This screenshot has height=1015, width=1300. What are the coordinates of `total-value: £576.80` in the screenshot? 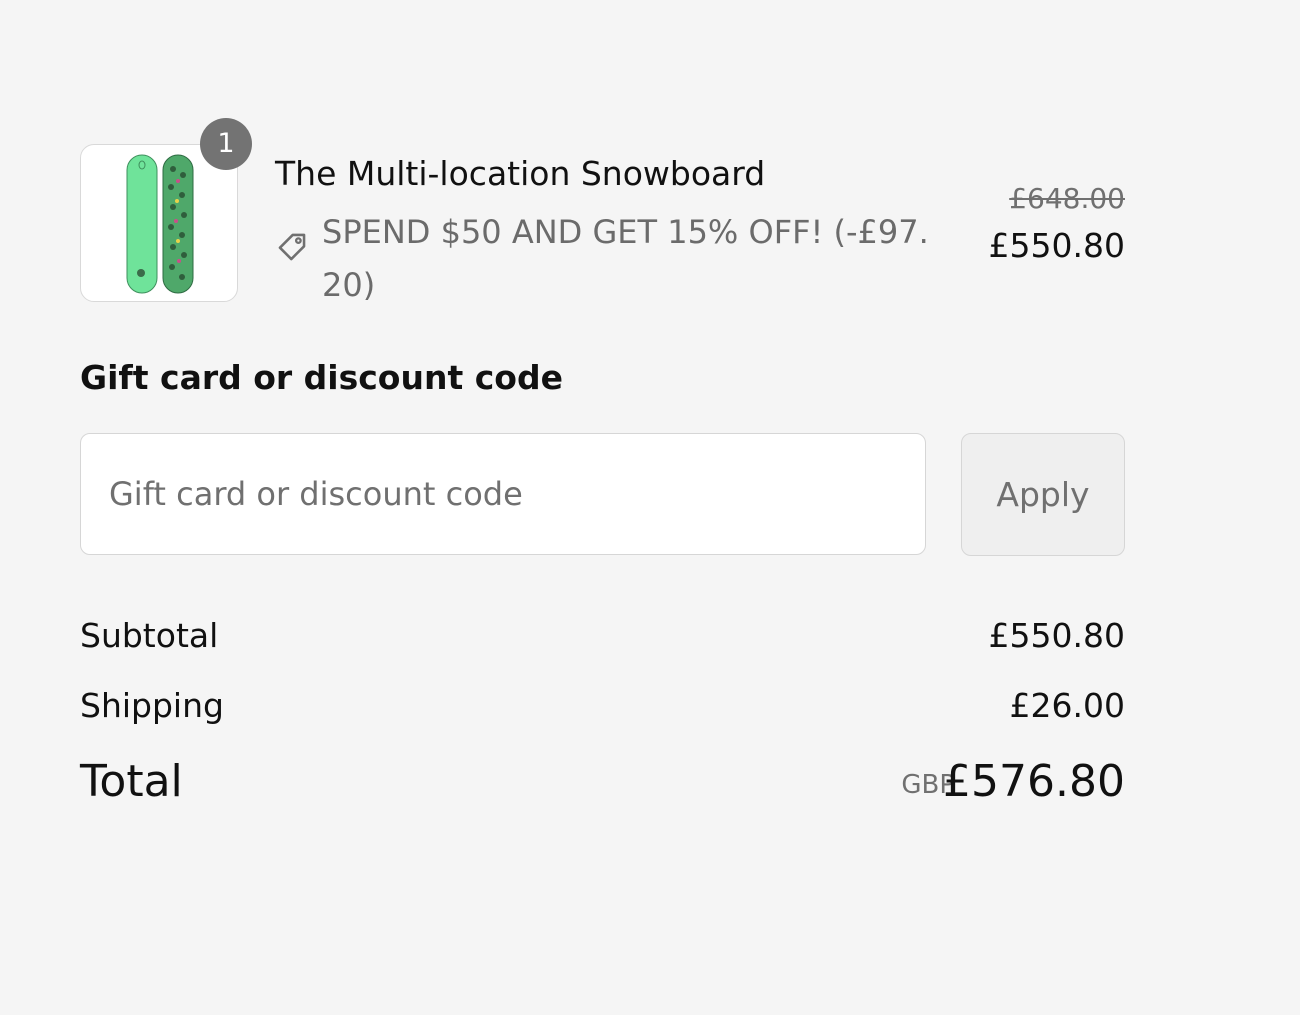 It's located at (1034, 781).